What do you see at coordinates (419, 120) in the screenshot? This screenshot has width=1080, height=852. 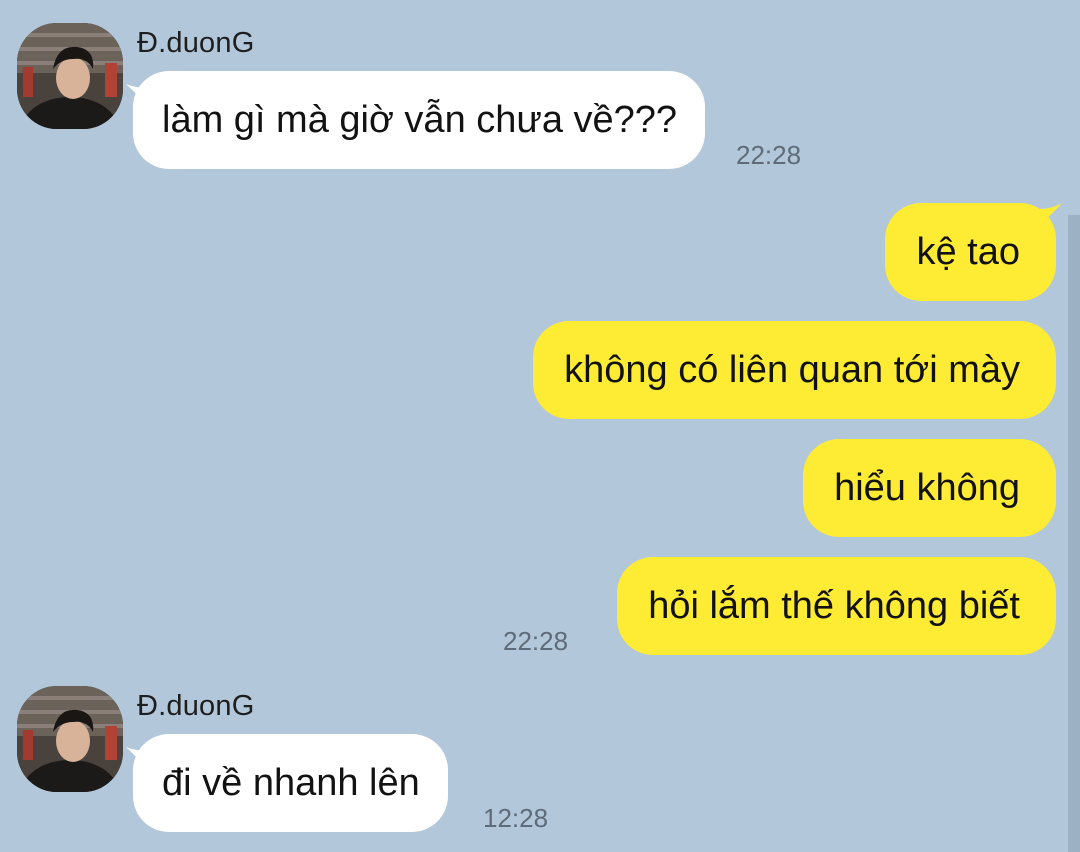 I see `message-bubble-incoming: làm gì mà giờ vẫn chưa về???` at bounding box center [419, 120].